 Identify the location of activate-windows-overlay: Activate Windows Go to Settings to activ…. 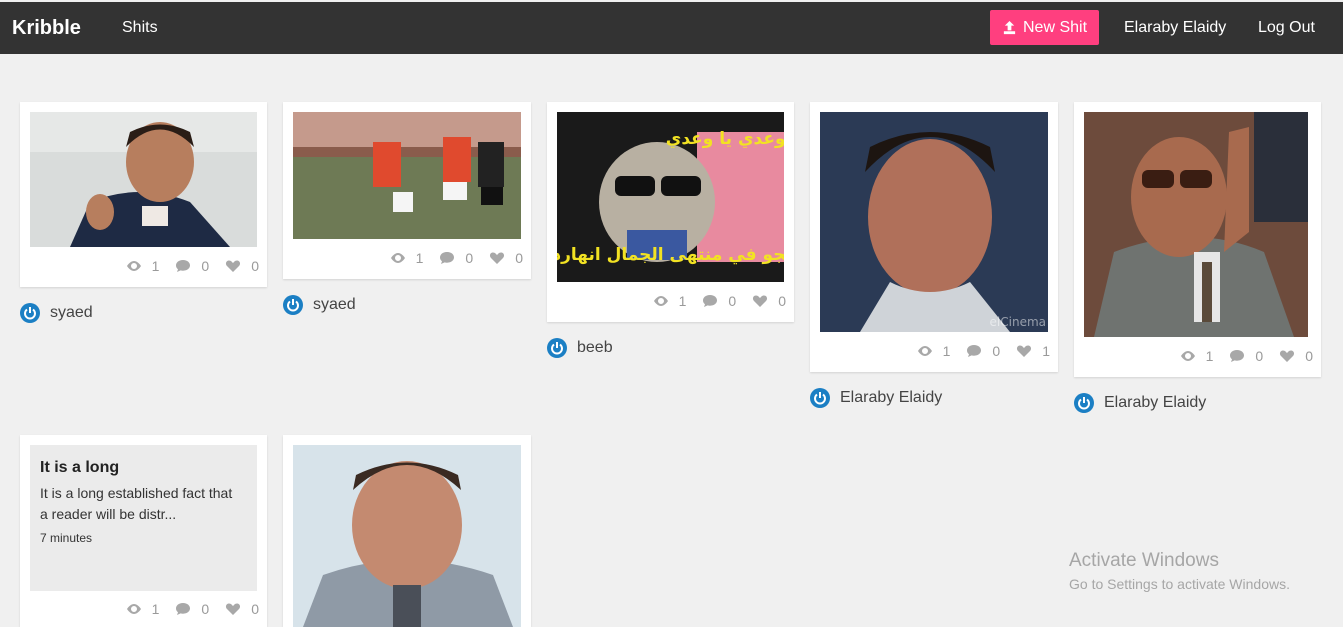
(1179, 571).